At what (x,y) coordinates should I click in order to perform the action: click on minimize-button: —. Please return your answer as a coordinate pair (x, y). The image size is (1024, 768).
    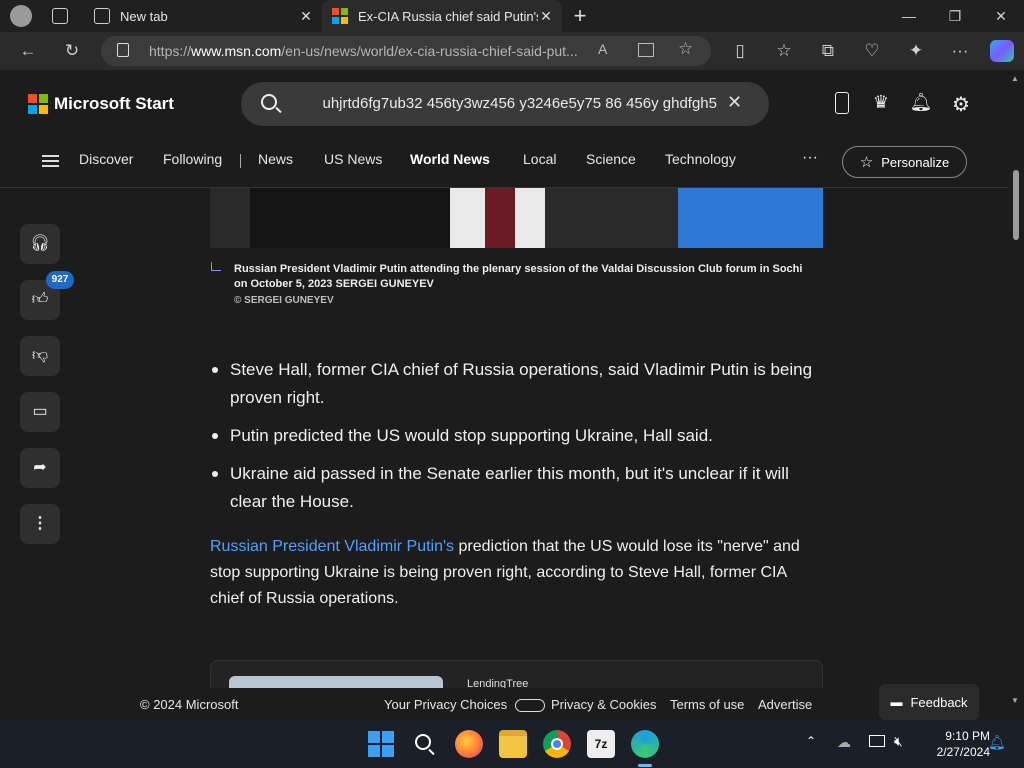
    Looking at the image, I should click on (909, 16).